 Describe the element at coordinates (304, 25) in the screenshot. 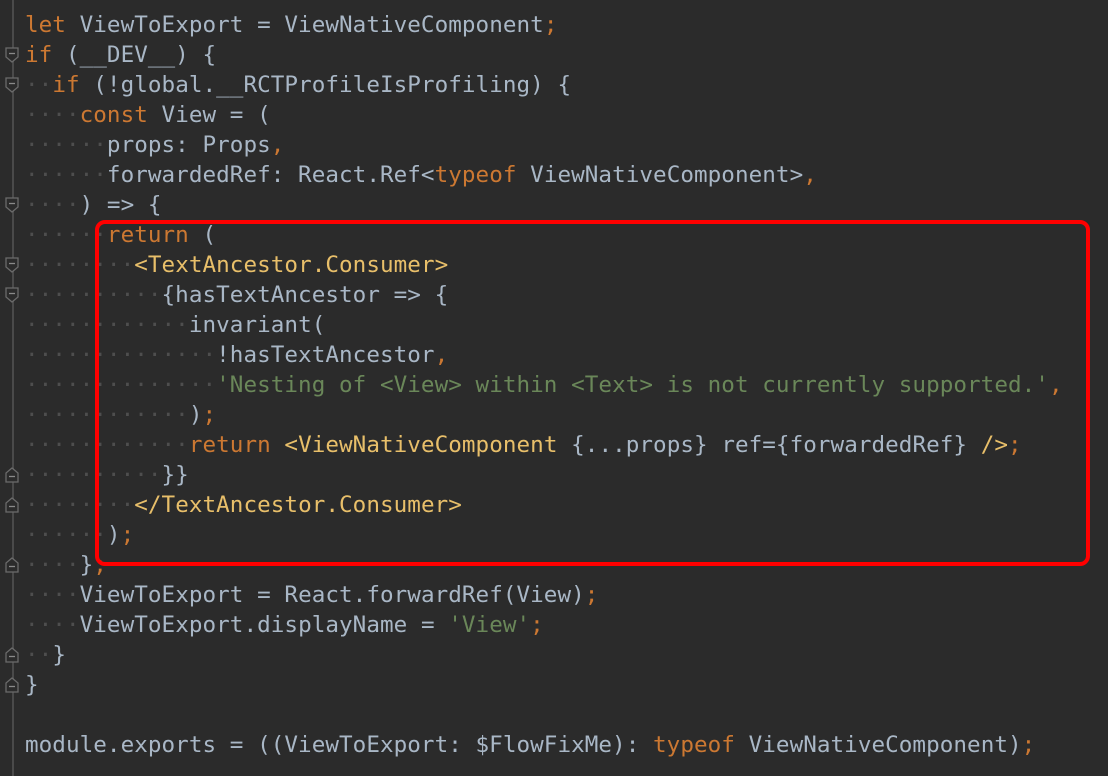

I see `code-token: ViewToExport = ViewNativeComponent` at that location.